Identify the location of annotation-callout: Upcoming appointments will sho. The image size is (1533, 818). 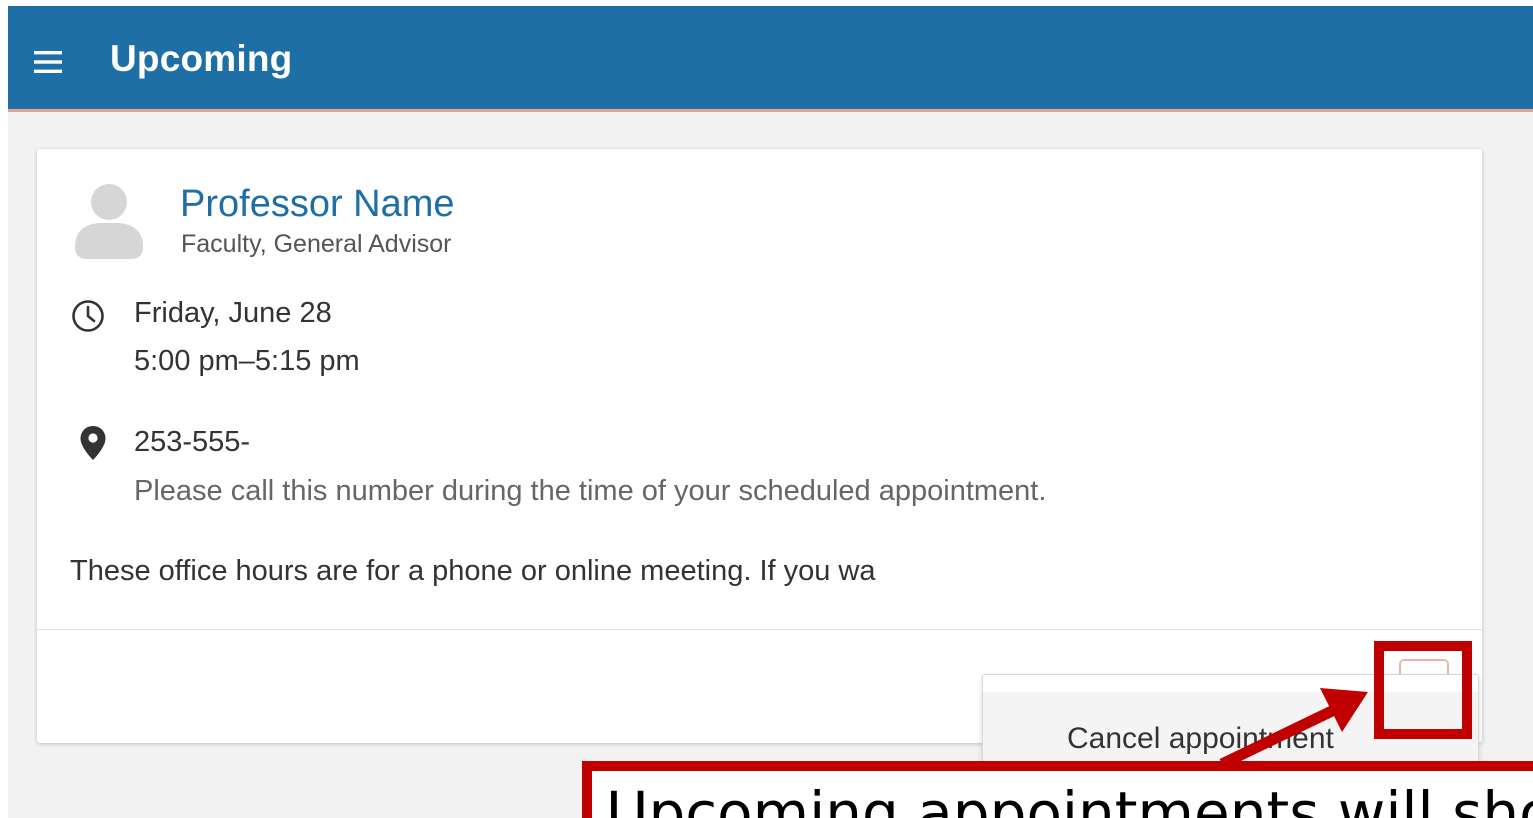
(1057, 789).